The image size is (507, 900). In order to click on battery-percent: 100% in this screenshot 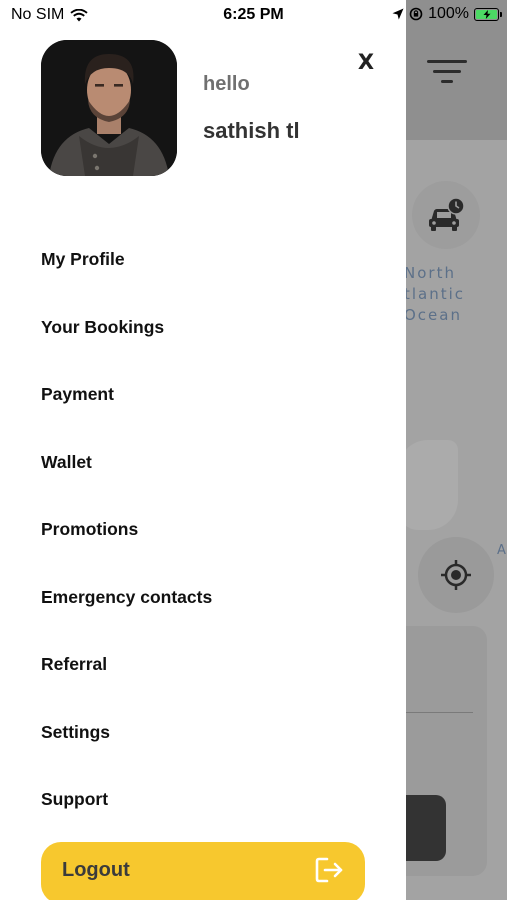, I will do `click(448, 13)`.